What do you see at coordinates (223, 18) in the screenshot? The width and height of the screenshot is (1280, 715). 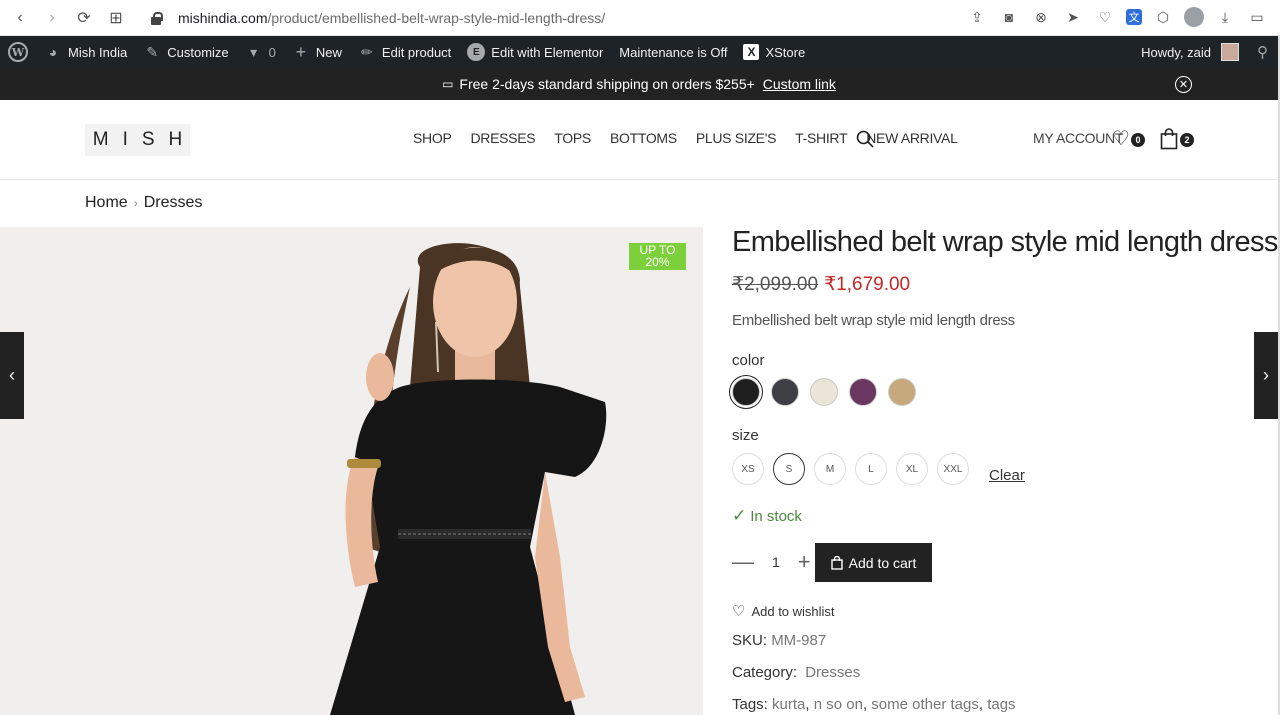 I see `url-host: mishindia.com` at bounding box center [223, 18].